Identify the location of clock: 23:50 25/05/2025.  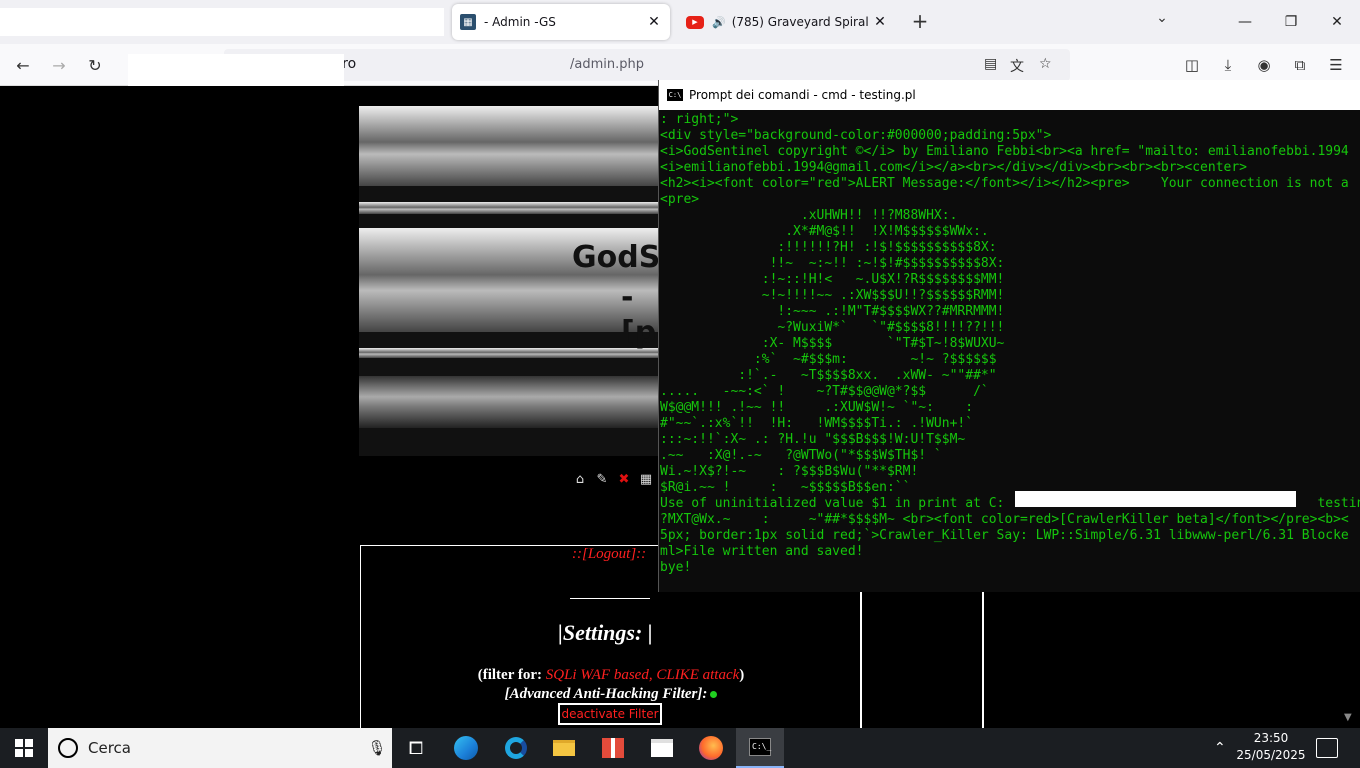
(1271, 747).